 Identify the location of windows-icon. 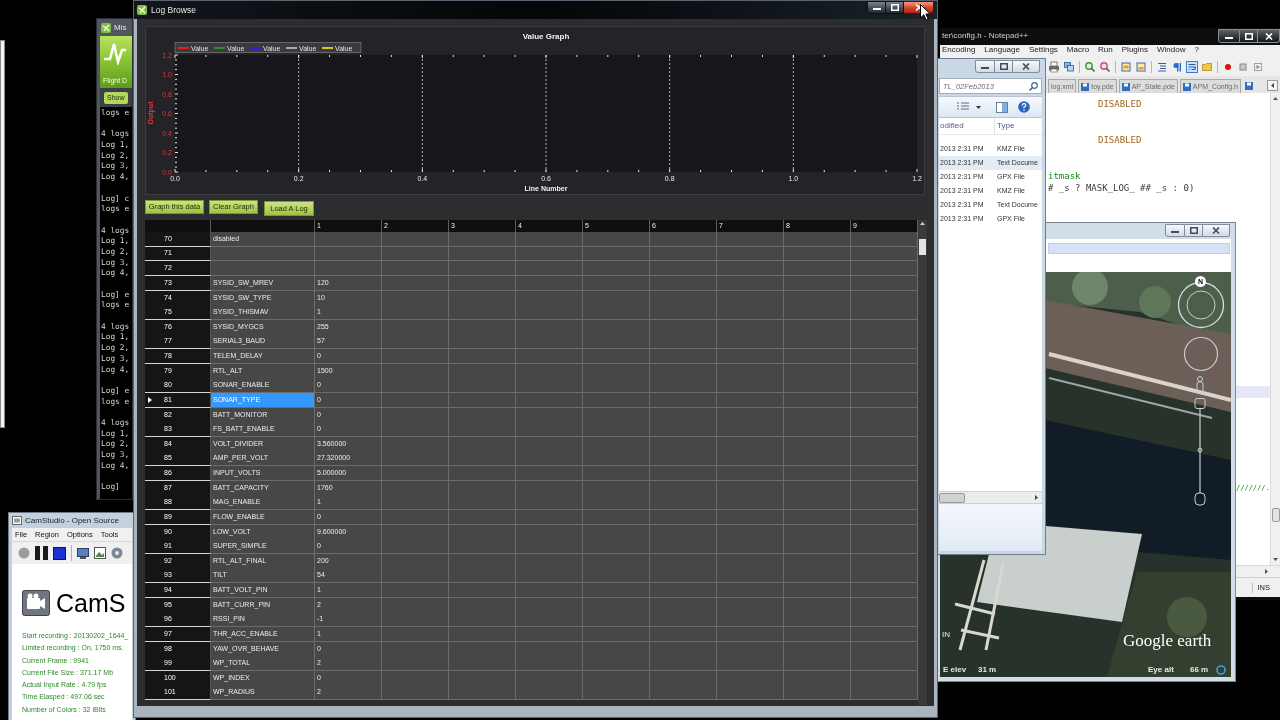
(1069, 67).